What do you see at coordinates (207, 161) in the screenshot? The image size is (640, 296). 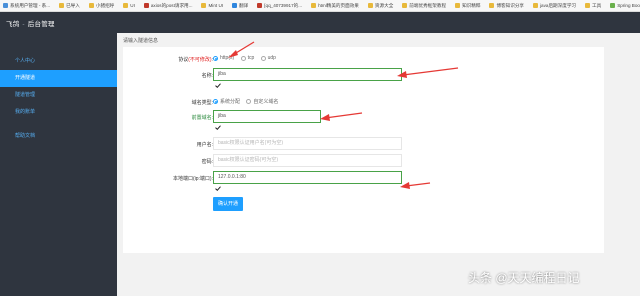 I see `password-label: 密码:` at bounding box center [207, 161].